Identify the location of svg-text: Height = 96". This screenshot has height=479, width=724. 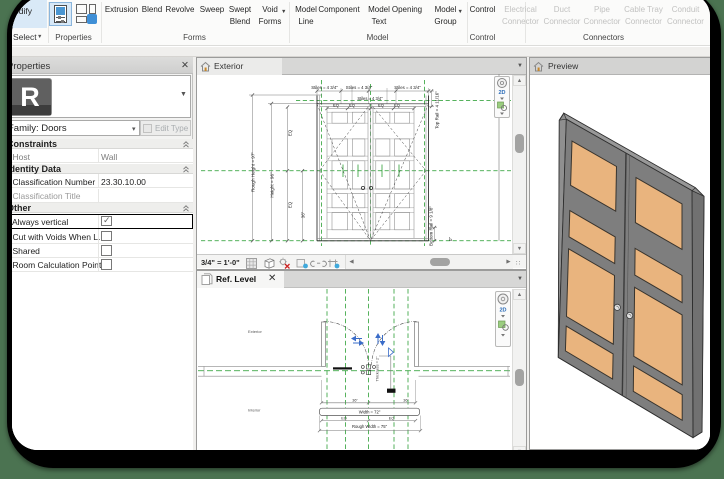
(272, 185).